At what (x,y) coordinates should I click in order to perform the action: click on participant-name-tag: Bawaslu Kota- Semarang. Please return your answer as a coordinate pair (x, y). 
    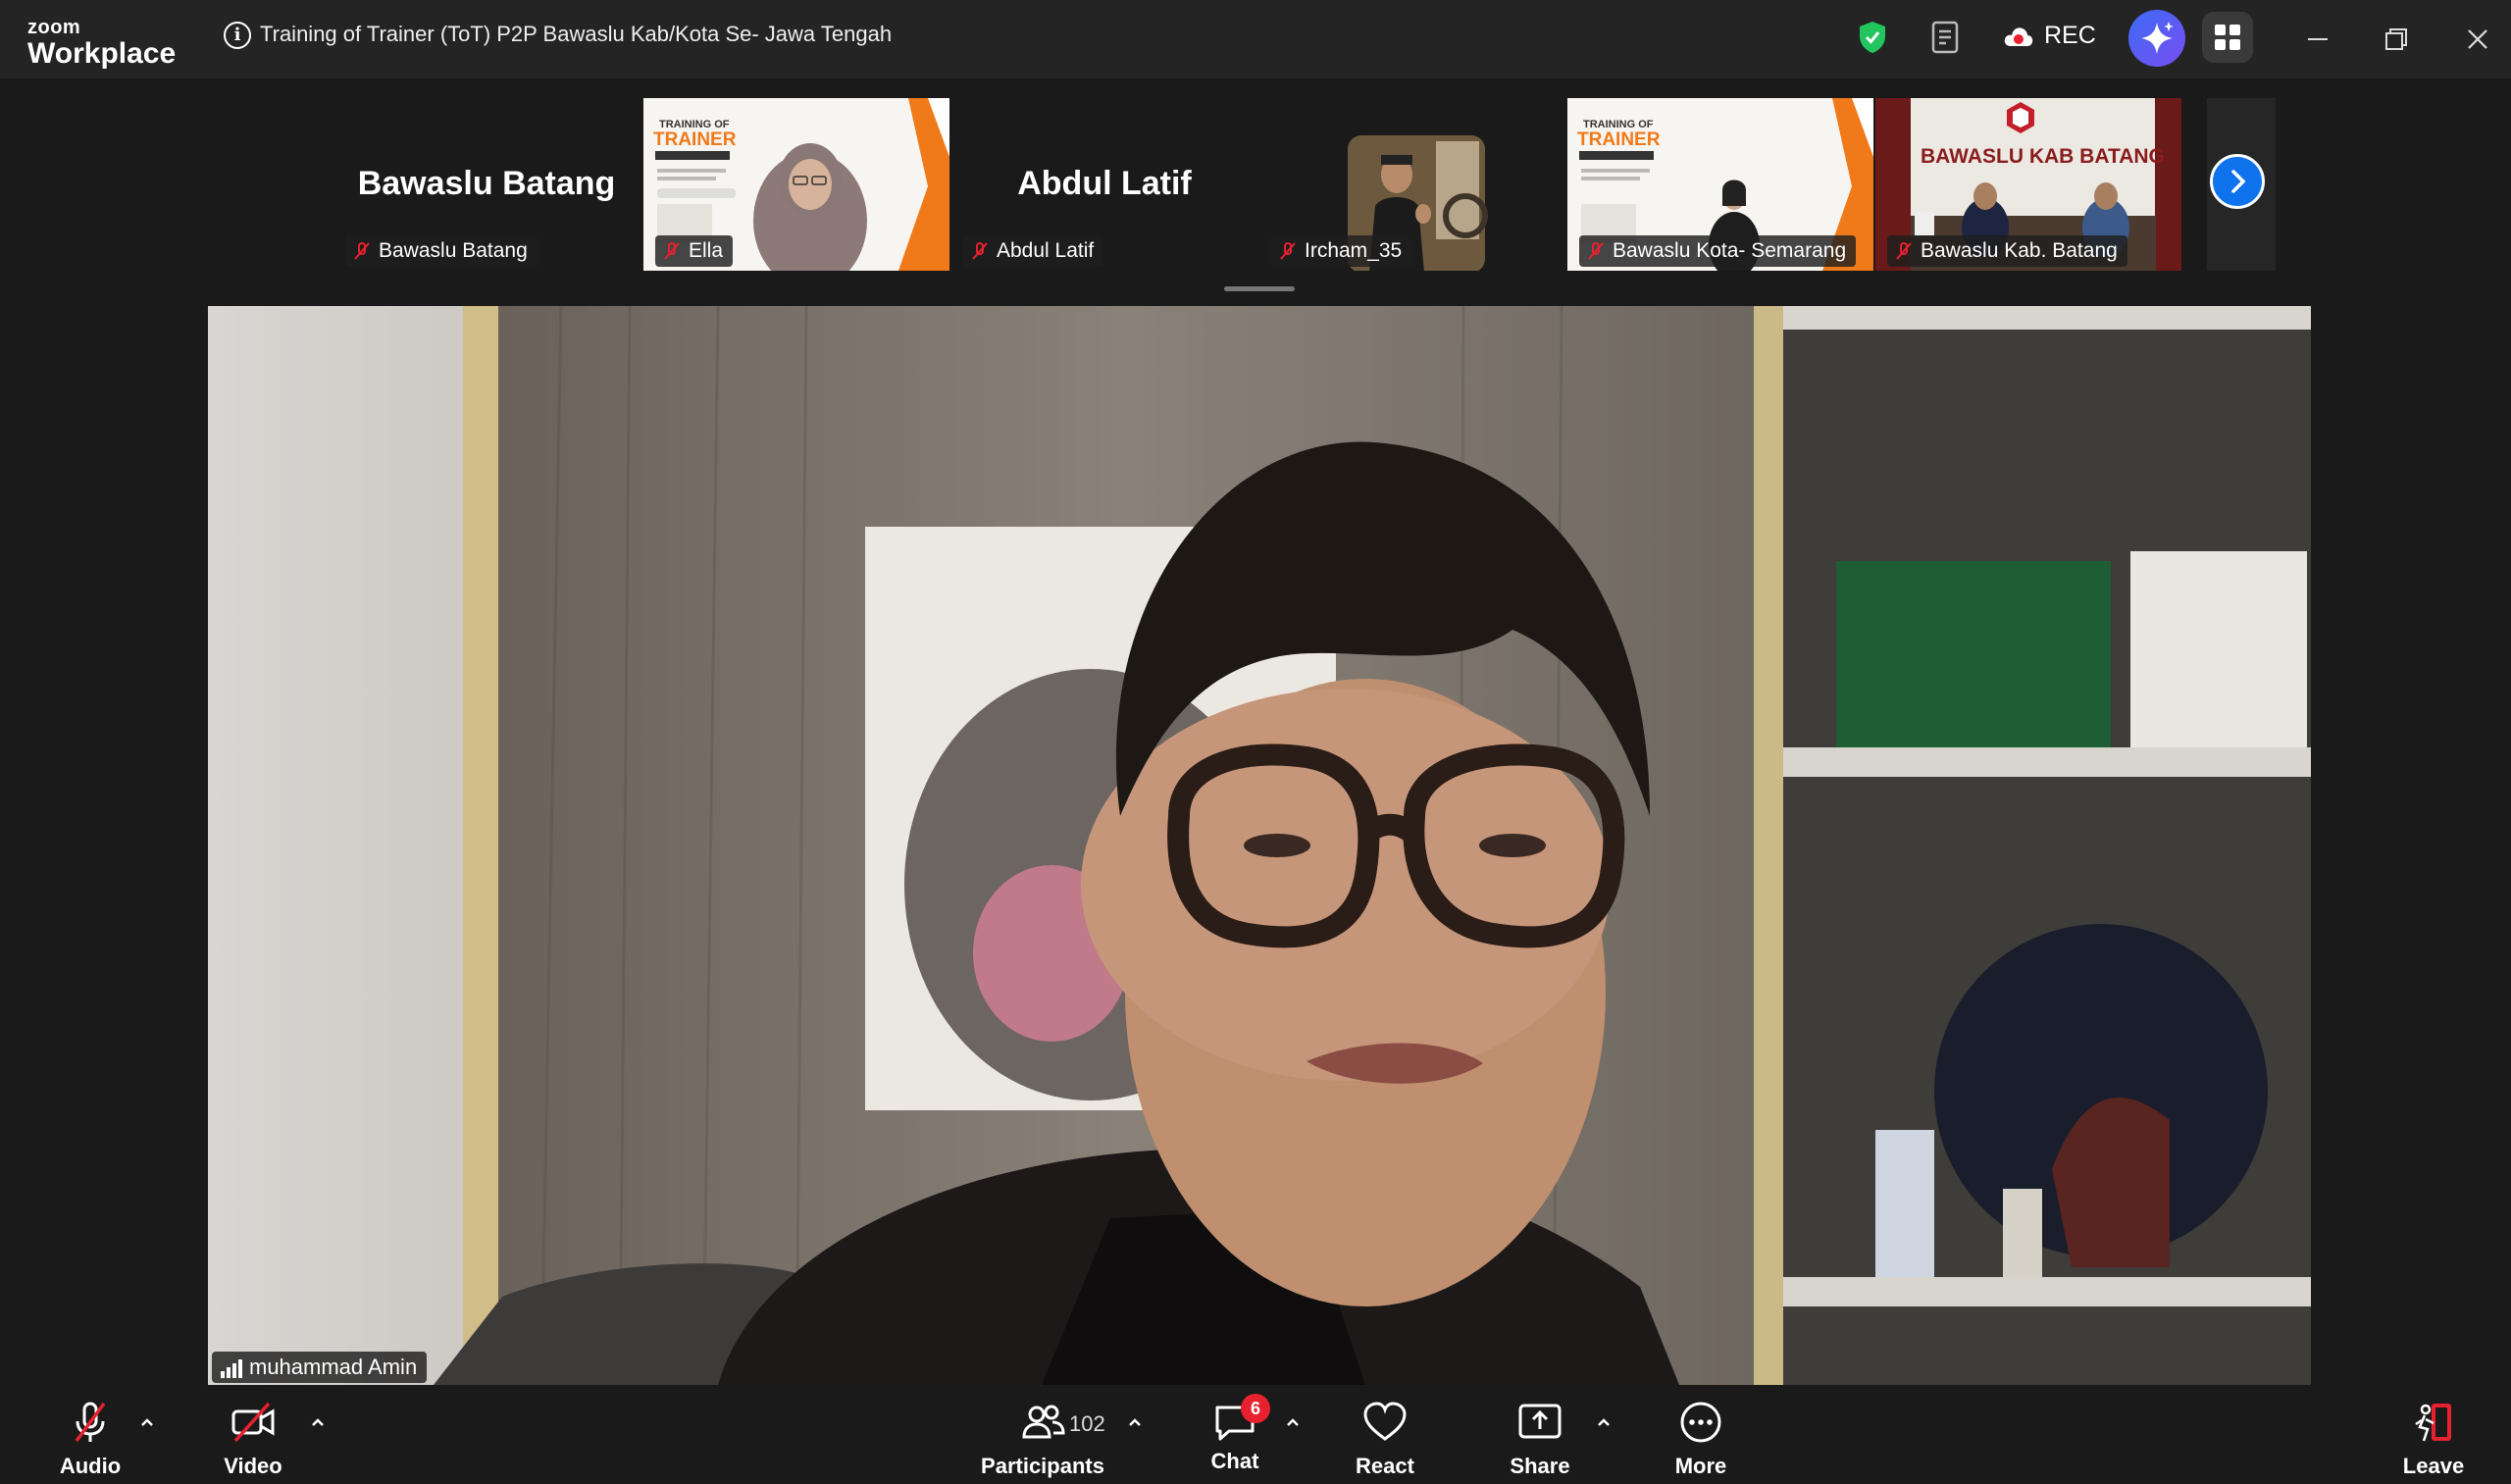
    Looking at the image, I should click on (1718, 251).